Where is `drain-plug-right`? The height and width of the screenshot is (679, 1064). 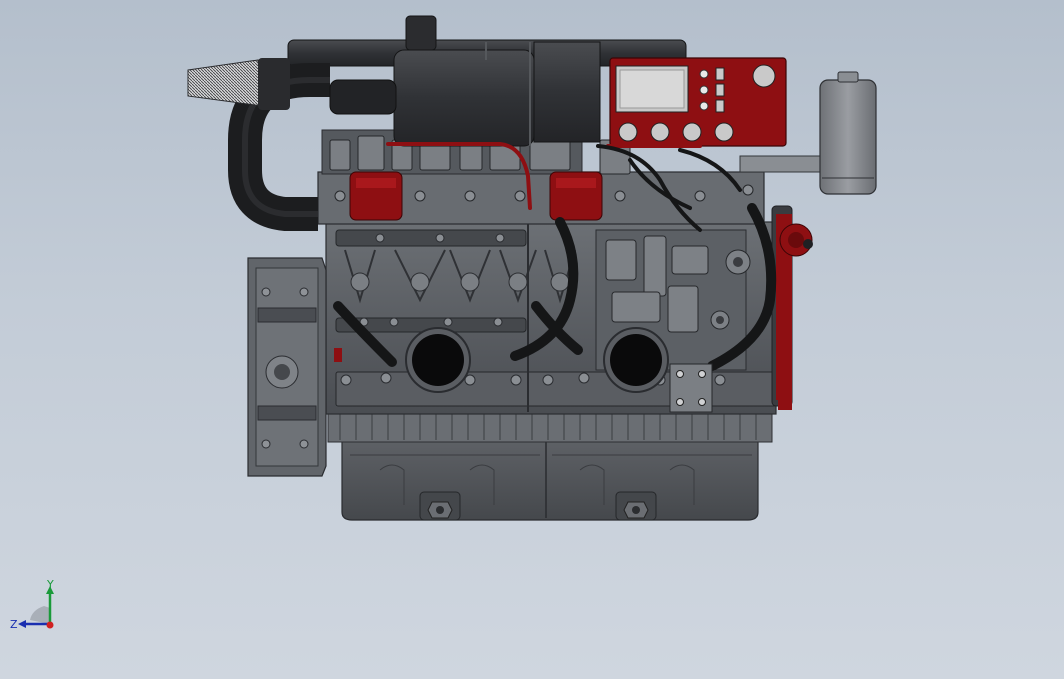 drain-plug-right is located at coordinates (636, 506).